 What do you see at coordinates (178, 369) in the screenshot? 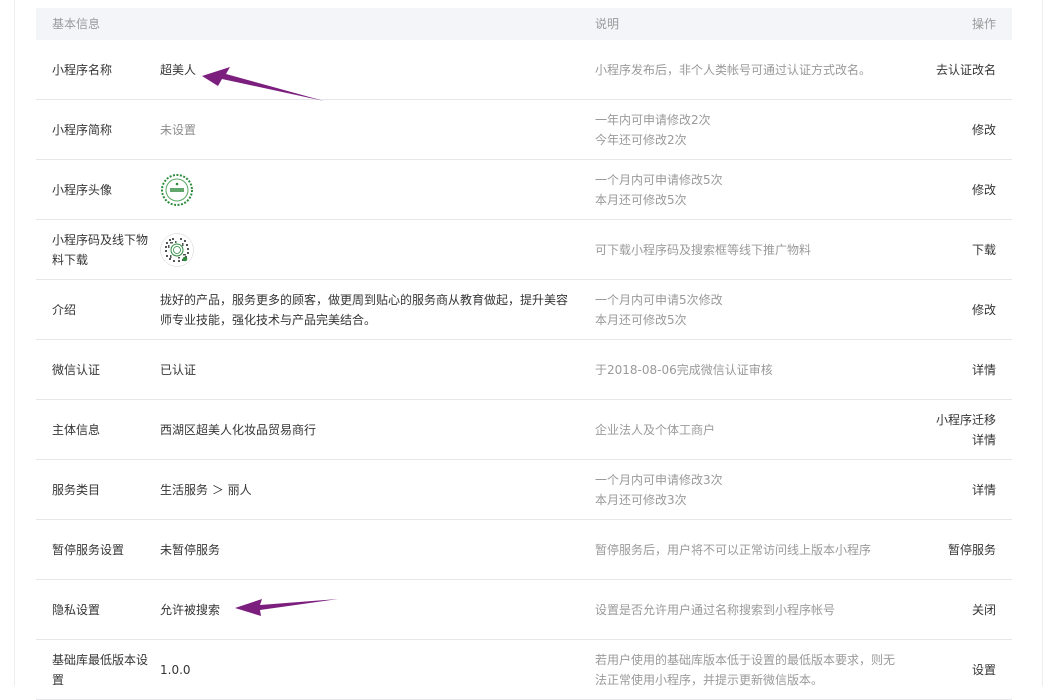
I see `row-value: 已认证` at bounding box center [178, 369].